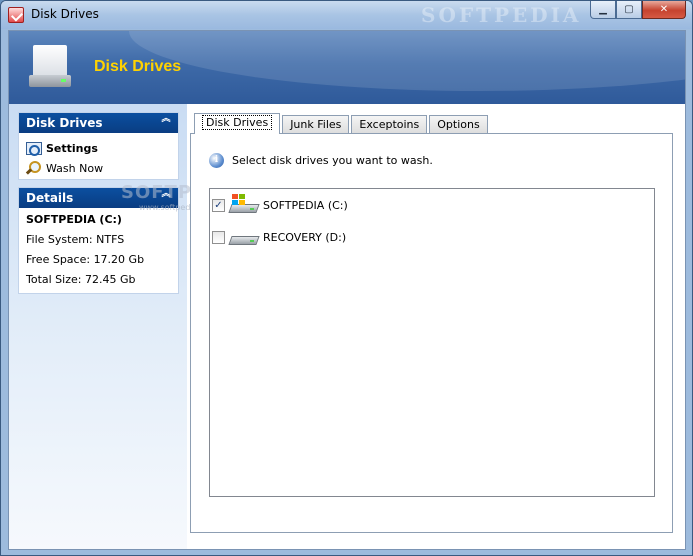 The height and width of the screenshot is (556, 693). I want to click on hard-drive-icon, so click(244, 237).